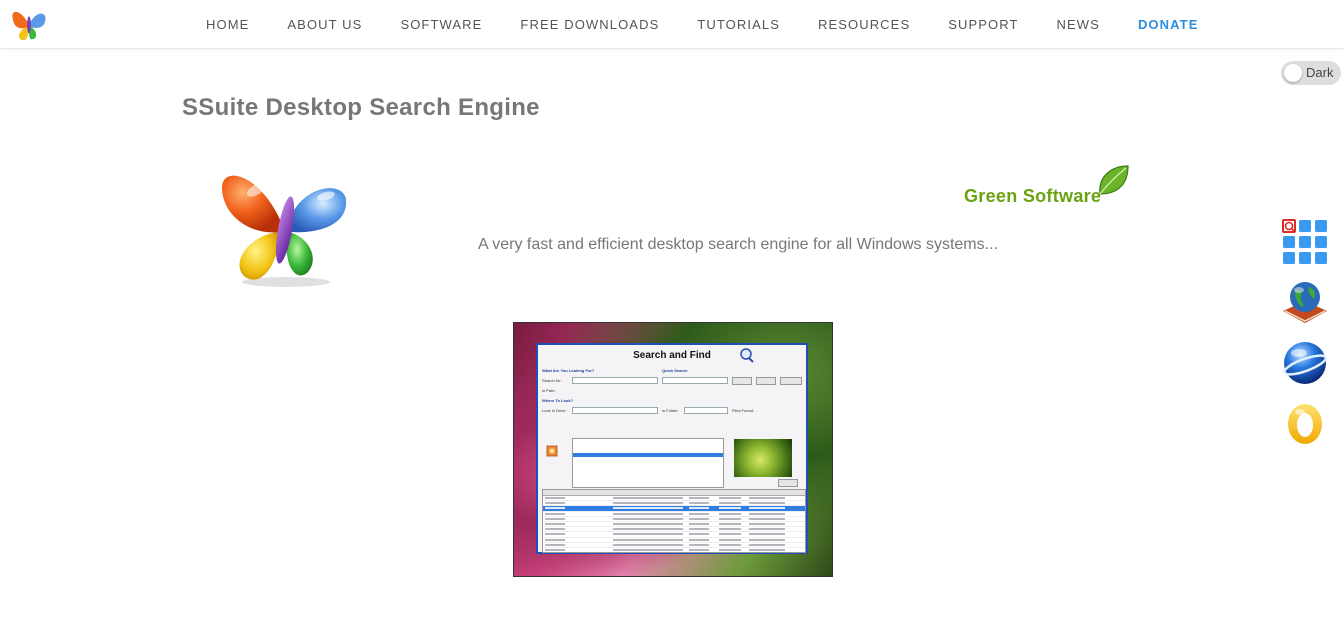  Describe the element at coordinates (695, 380) in the screenshot. I see `preview-quick-select` at that location.